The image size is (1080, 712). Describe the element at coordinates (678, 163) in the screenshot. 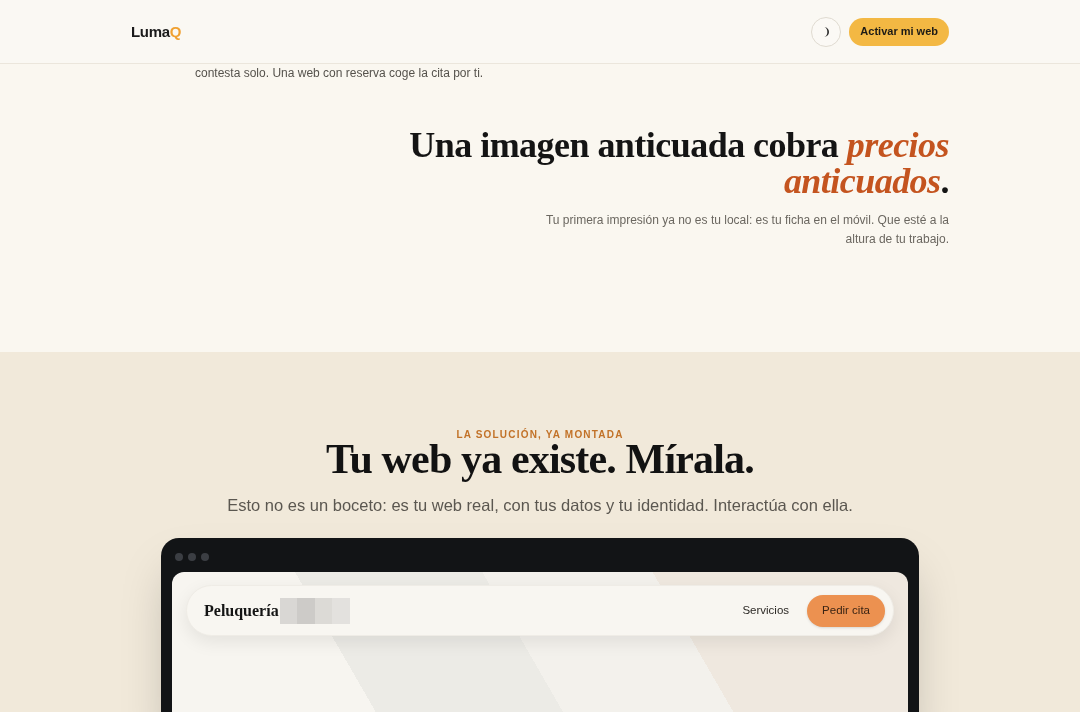

I see `section-heading: Una imagen anticuada cobra precios anticuados.` at that location.